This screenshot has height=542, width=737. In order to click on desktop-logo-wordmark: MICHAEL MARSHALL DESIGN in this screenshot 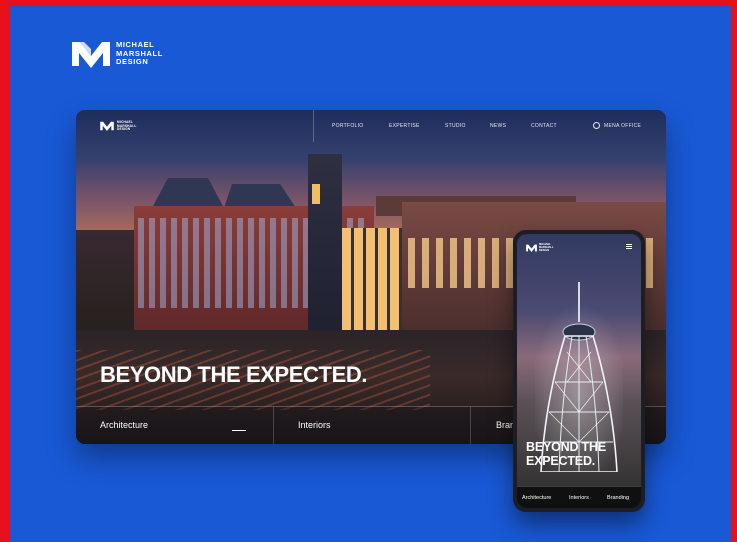, I will do `click(126, 126)`.